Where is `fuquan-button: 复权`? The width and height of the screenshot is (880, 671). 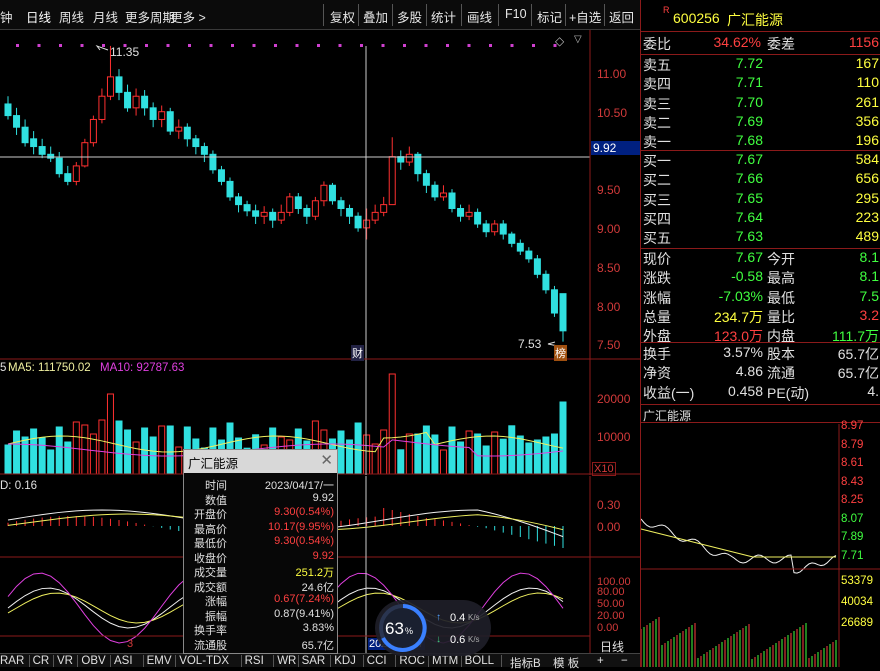
fuquan-button: 复权 is located at coordinates (342, 16).